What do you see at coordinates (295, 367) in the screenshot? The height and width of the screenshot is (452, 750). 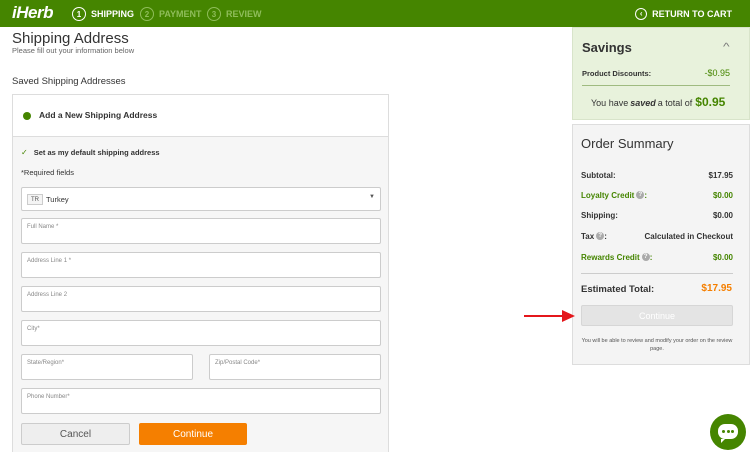 I see `zip-input: Zip/Postal Code*` at bounding box center [295, 367].